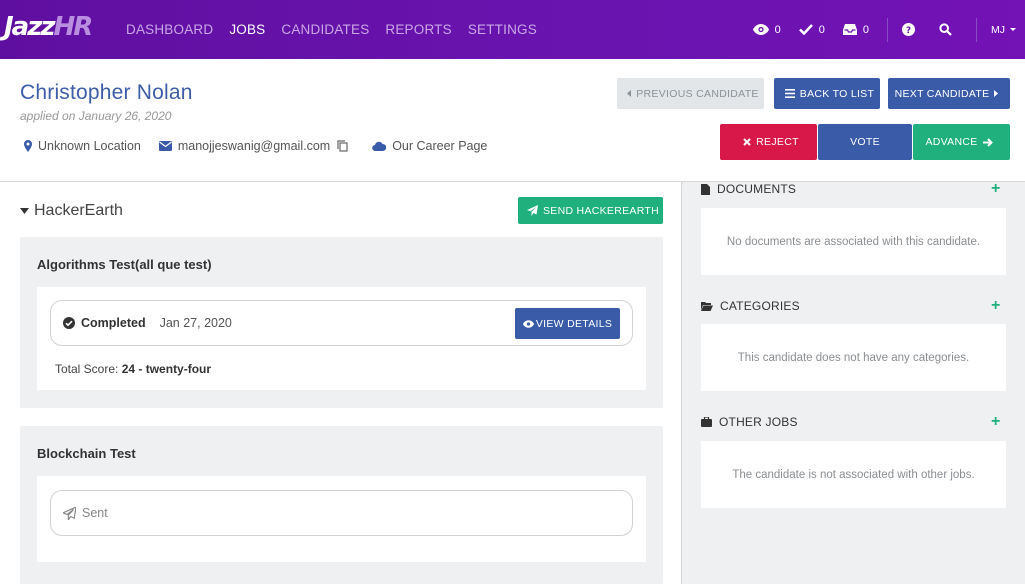 This screenshot has height=584, width=1025. What do you see at coordinates (760, 306) in the screenshot?
I see `categories-title: CATEGORIES` at bounding box center [760, 306].